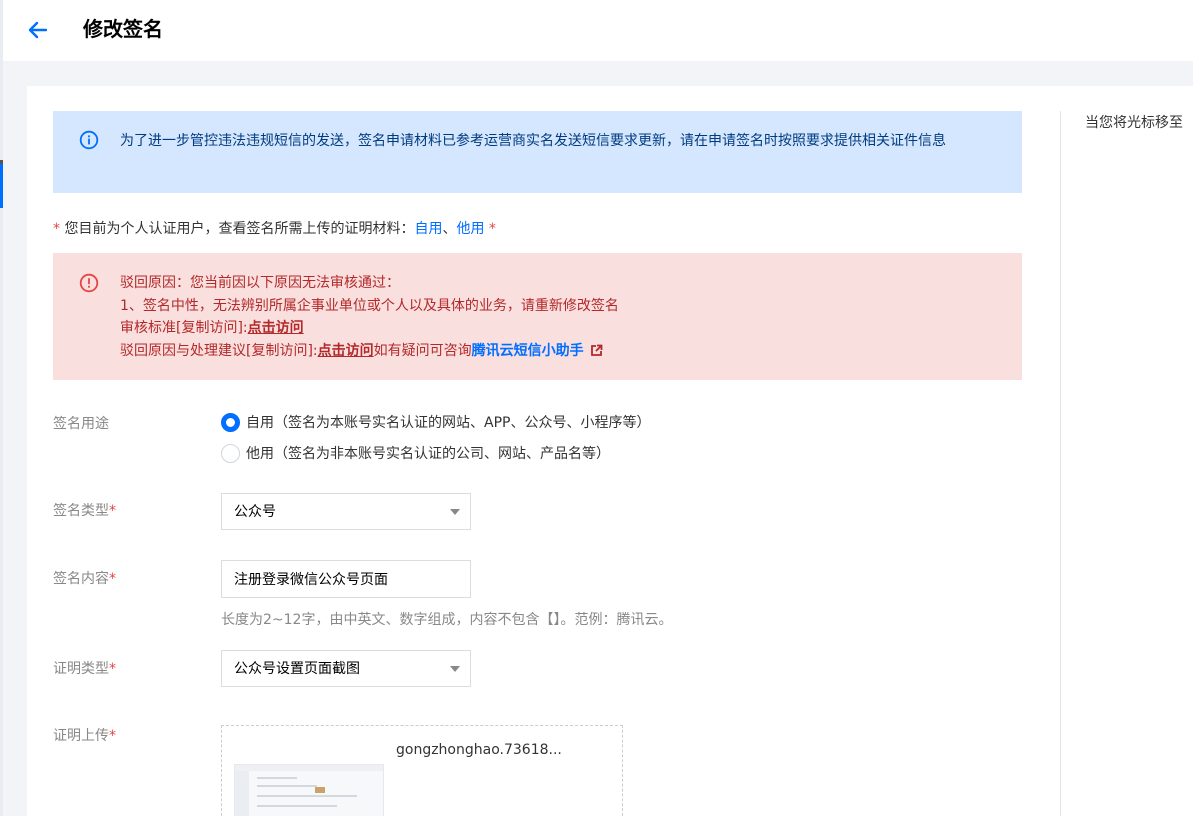  I want to click on sign-content-label: 签名内容*, so click(84, 579).